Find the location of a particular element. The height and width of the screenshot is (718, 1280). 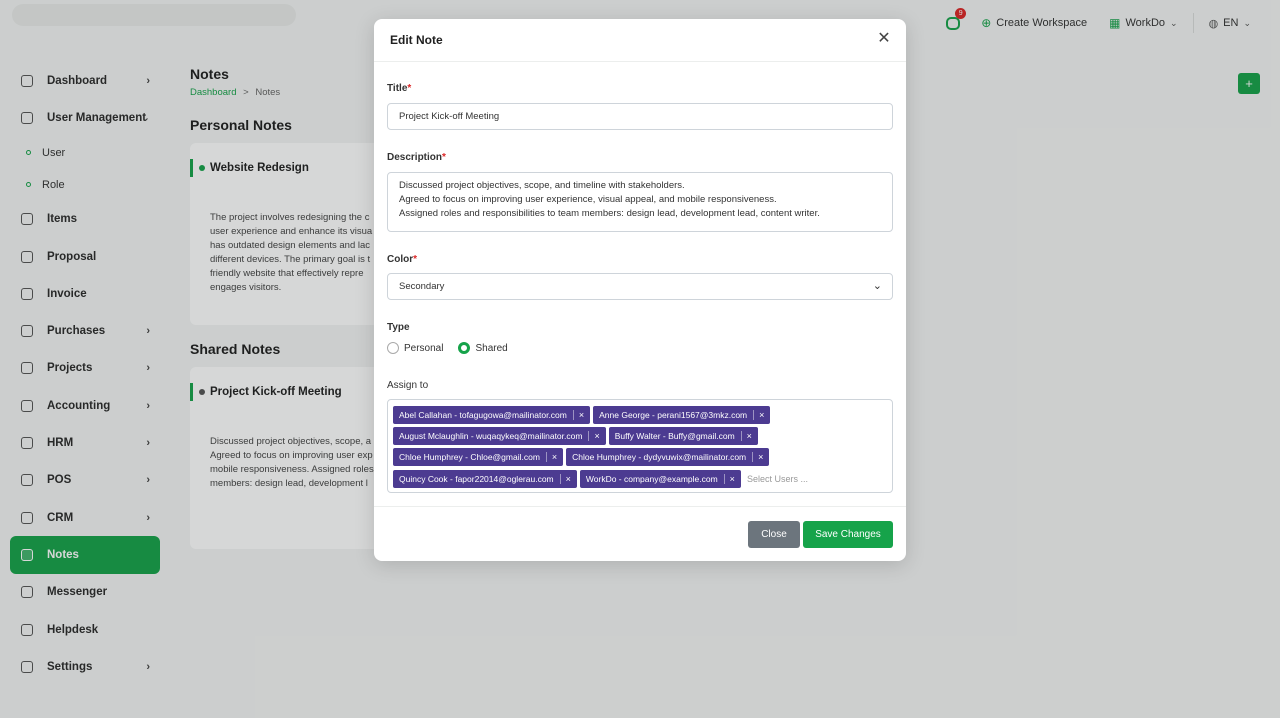

close-icon: ✕ is located at coordinates (884, 39).